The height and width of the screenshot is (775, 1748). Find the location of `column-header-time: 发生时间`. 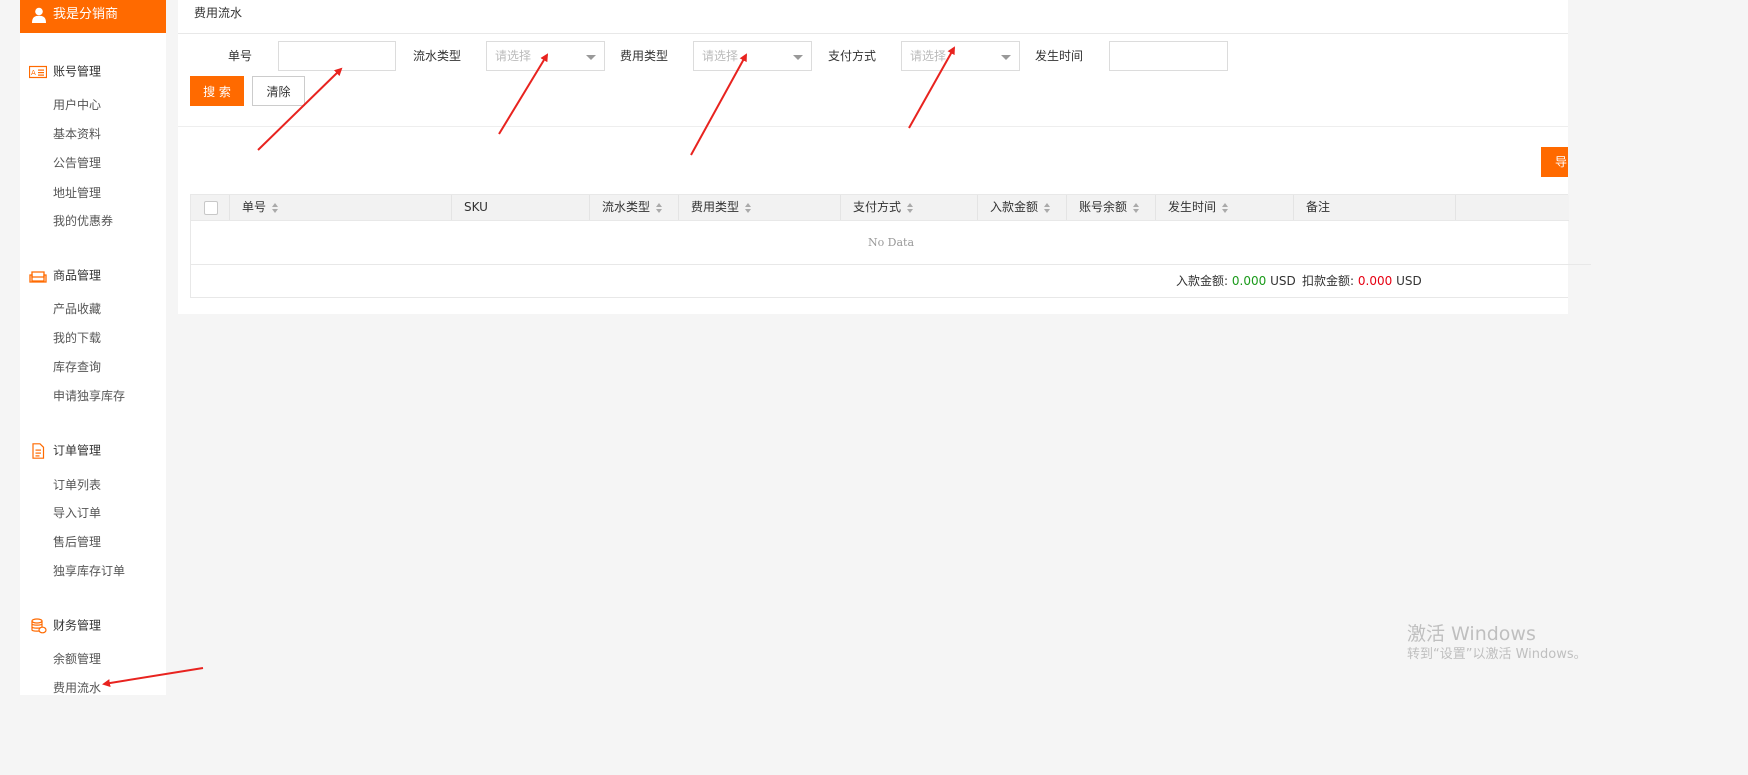

column-header-time: 发生时间 is located at coordinates (1225, 207).